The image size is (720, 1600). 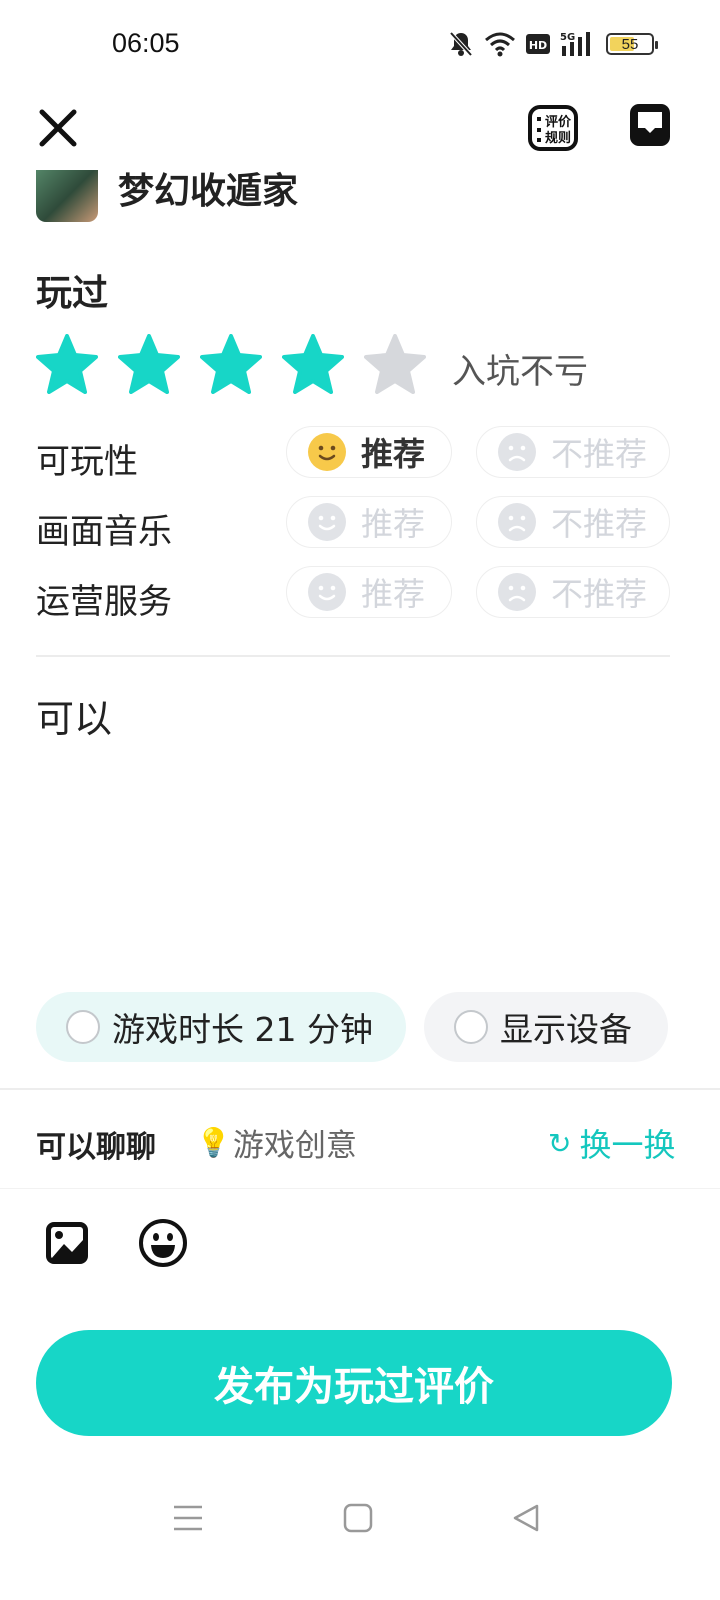 I want to click on star-3-icon, so click(x=231, y=364).